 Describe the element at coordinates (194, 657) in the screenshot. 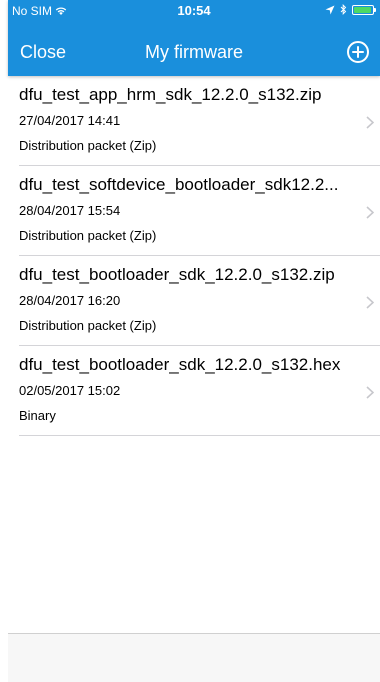

I see `bottom-toolbar` at that location.